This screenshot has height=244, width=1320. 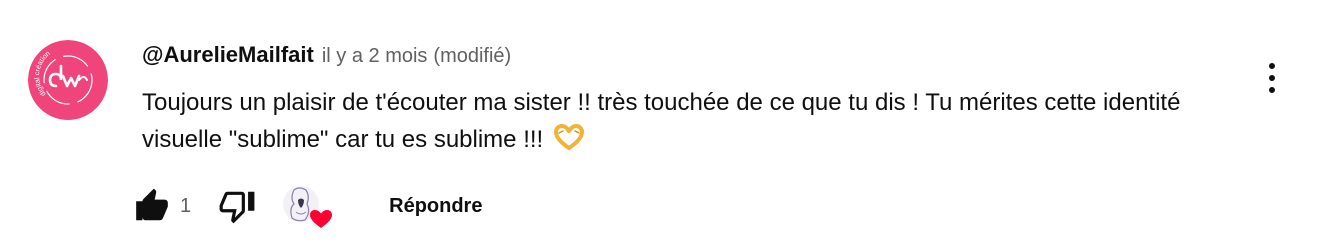 I want to click on thumb-down-outline-icon, so click(x=237, y=207).